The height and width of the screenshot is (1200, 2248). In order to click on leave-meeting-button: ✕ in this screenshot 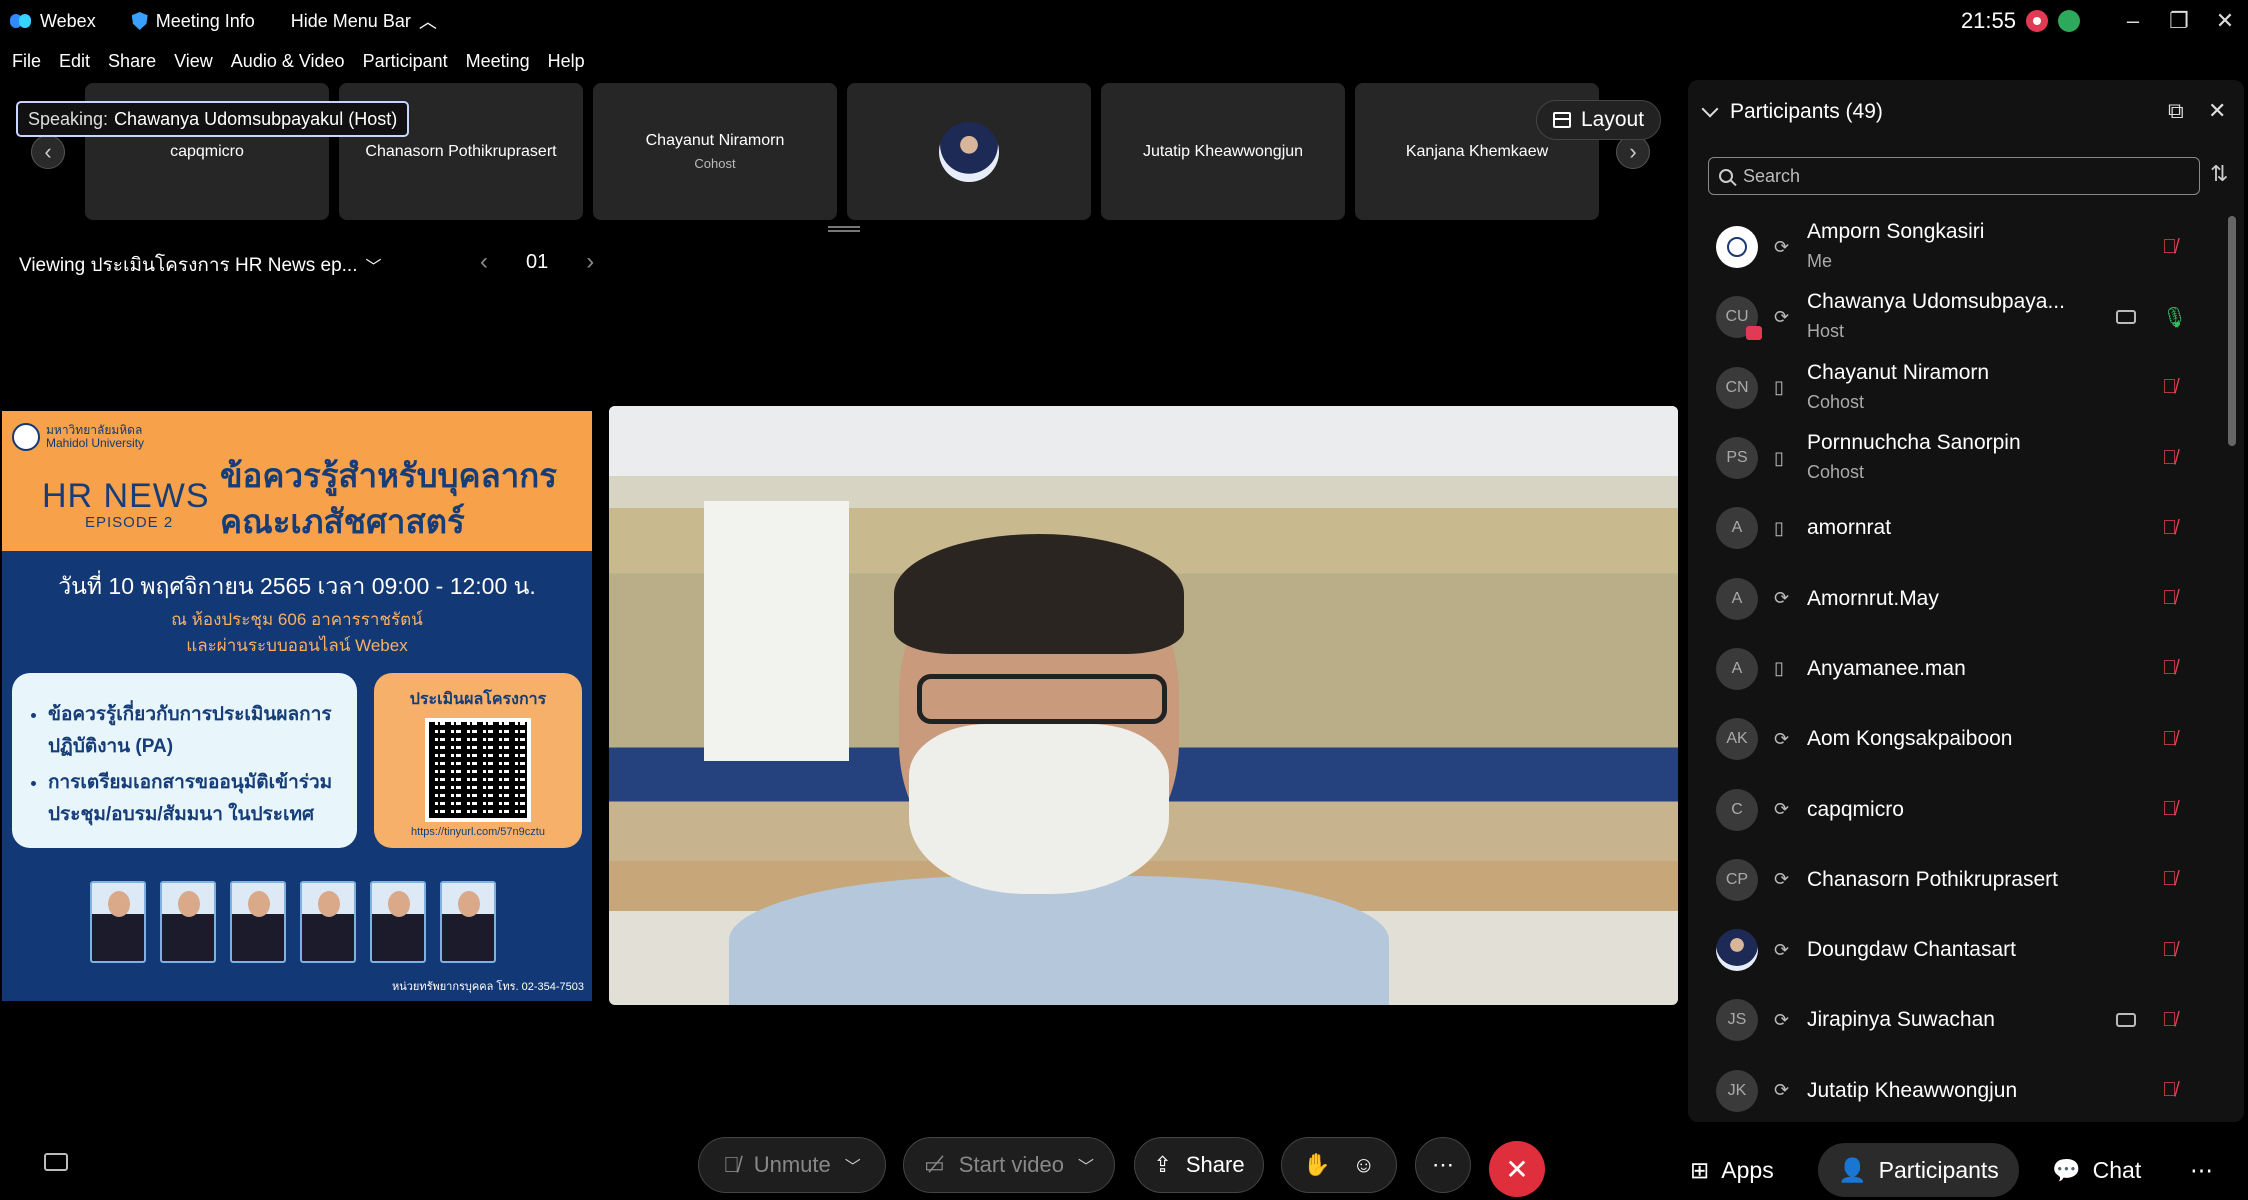, I will do `click(1517, 1169)`.